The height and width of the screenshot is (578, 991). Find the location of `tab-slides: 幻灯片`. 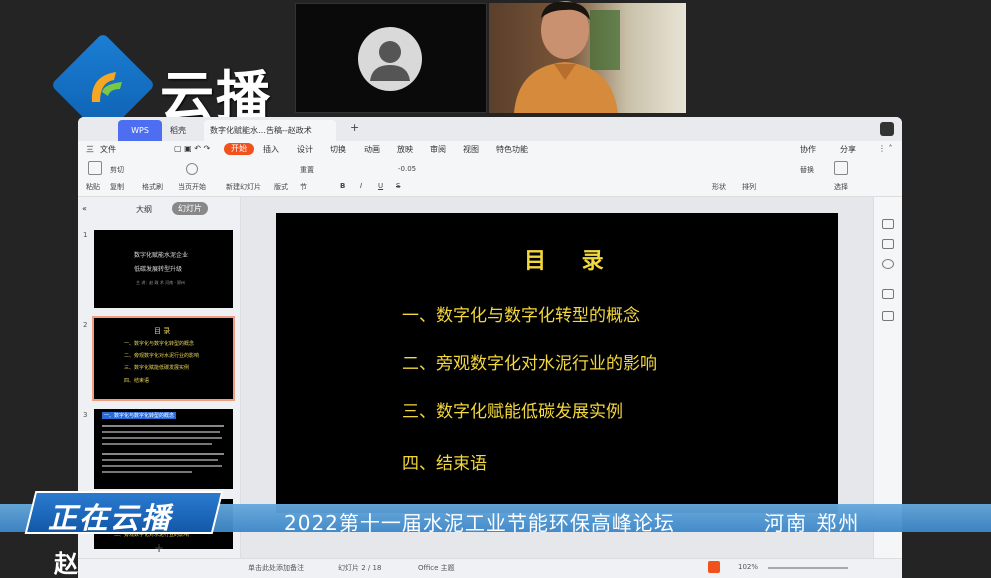

tab-slides: 幻灯片 is located at coordinates (190, 208).